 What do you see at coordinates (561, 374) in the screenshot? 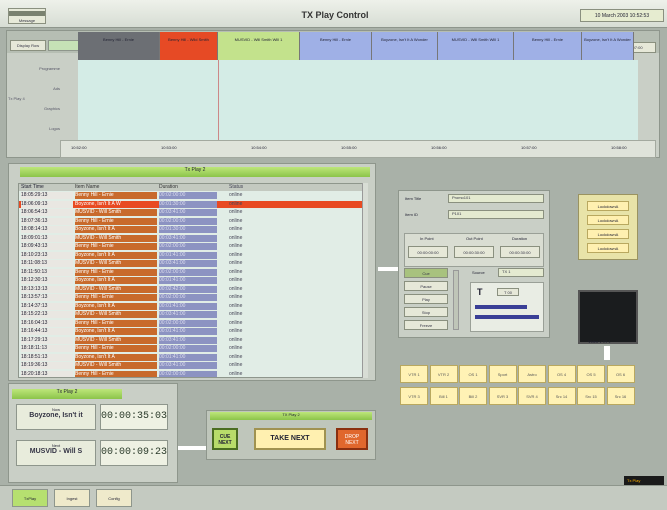
I see `source-button: OS 4` at bounding box center [561, 374].